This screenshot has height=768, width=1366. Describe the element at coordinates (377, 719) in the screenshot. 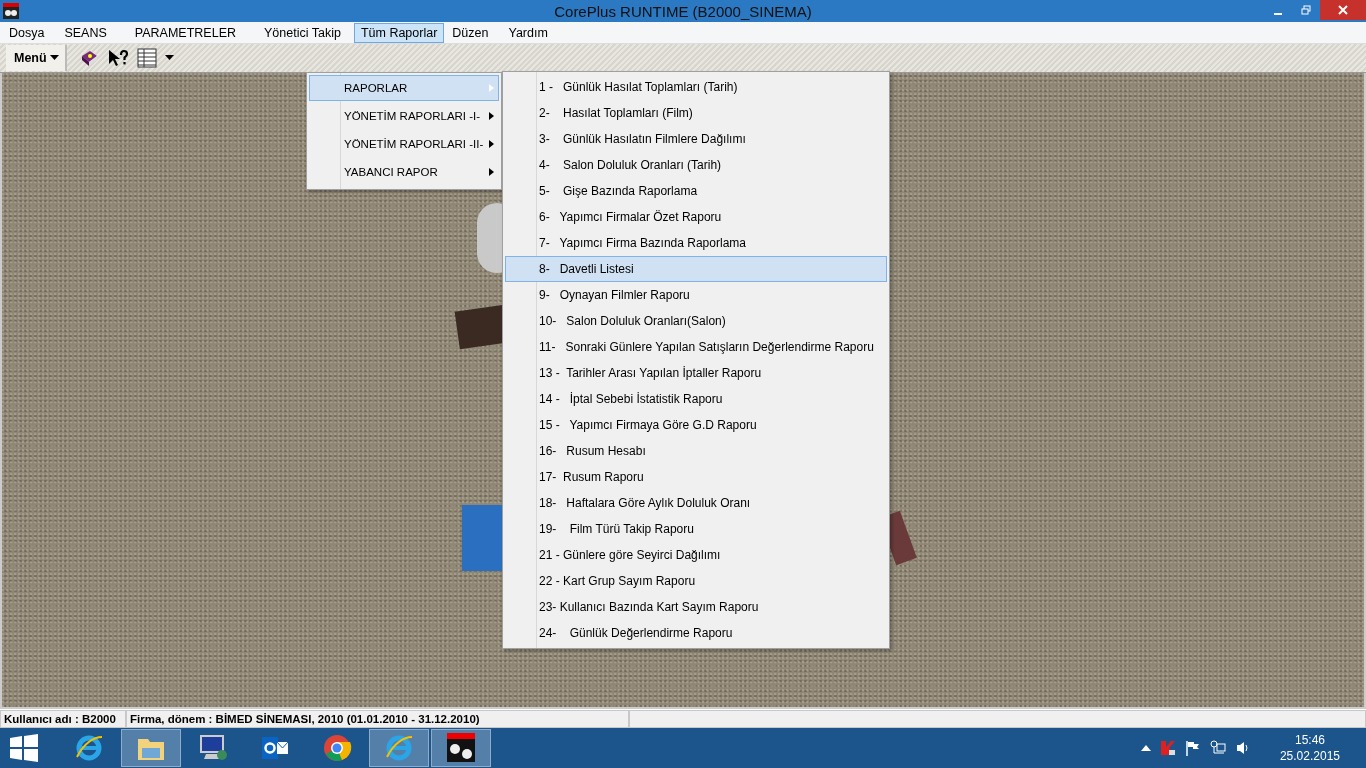

I see `company-period-field: Firma, dönem : BİMED SİNEMASI, 2010 (01.01.2010 - 31.12.2010)` at that location.